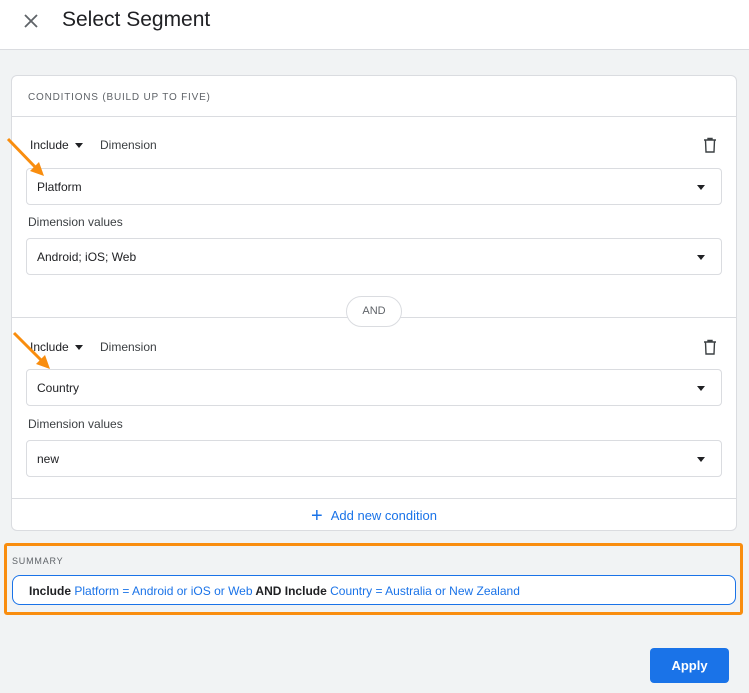 This screenshot has width=749, height=693. What do you see at coordinates (163, 591) in the screenshot?
I see `summary-condition-1: Platform = Android or iOS or Web` at bounding box center [163, 591].